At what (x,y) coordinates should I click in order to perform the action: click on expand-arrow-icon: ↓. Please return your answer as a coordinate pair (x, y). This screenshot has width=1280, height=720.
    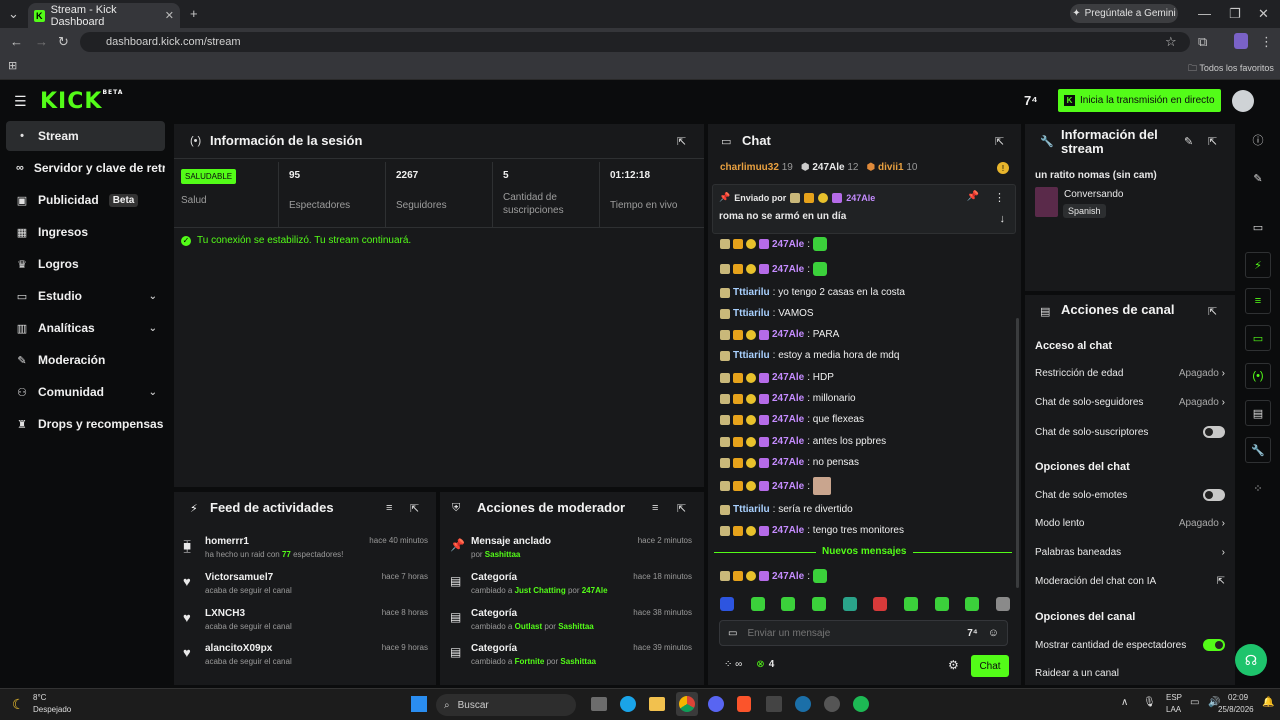
    Looking at the image, I should click on (1003, 219).